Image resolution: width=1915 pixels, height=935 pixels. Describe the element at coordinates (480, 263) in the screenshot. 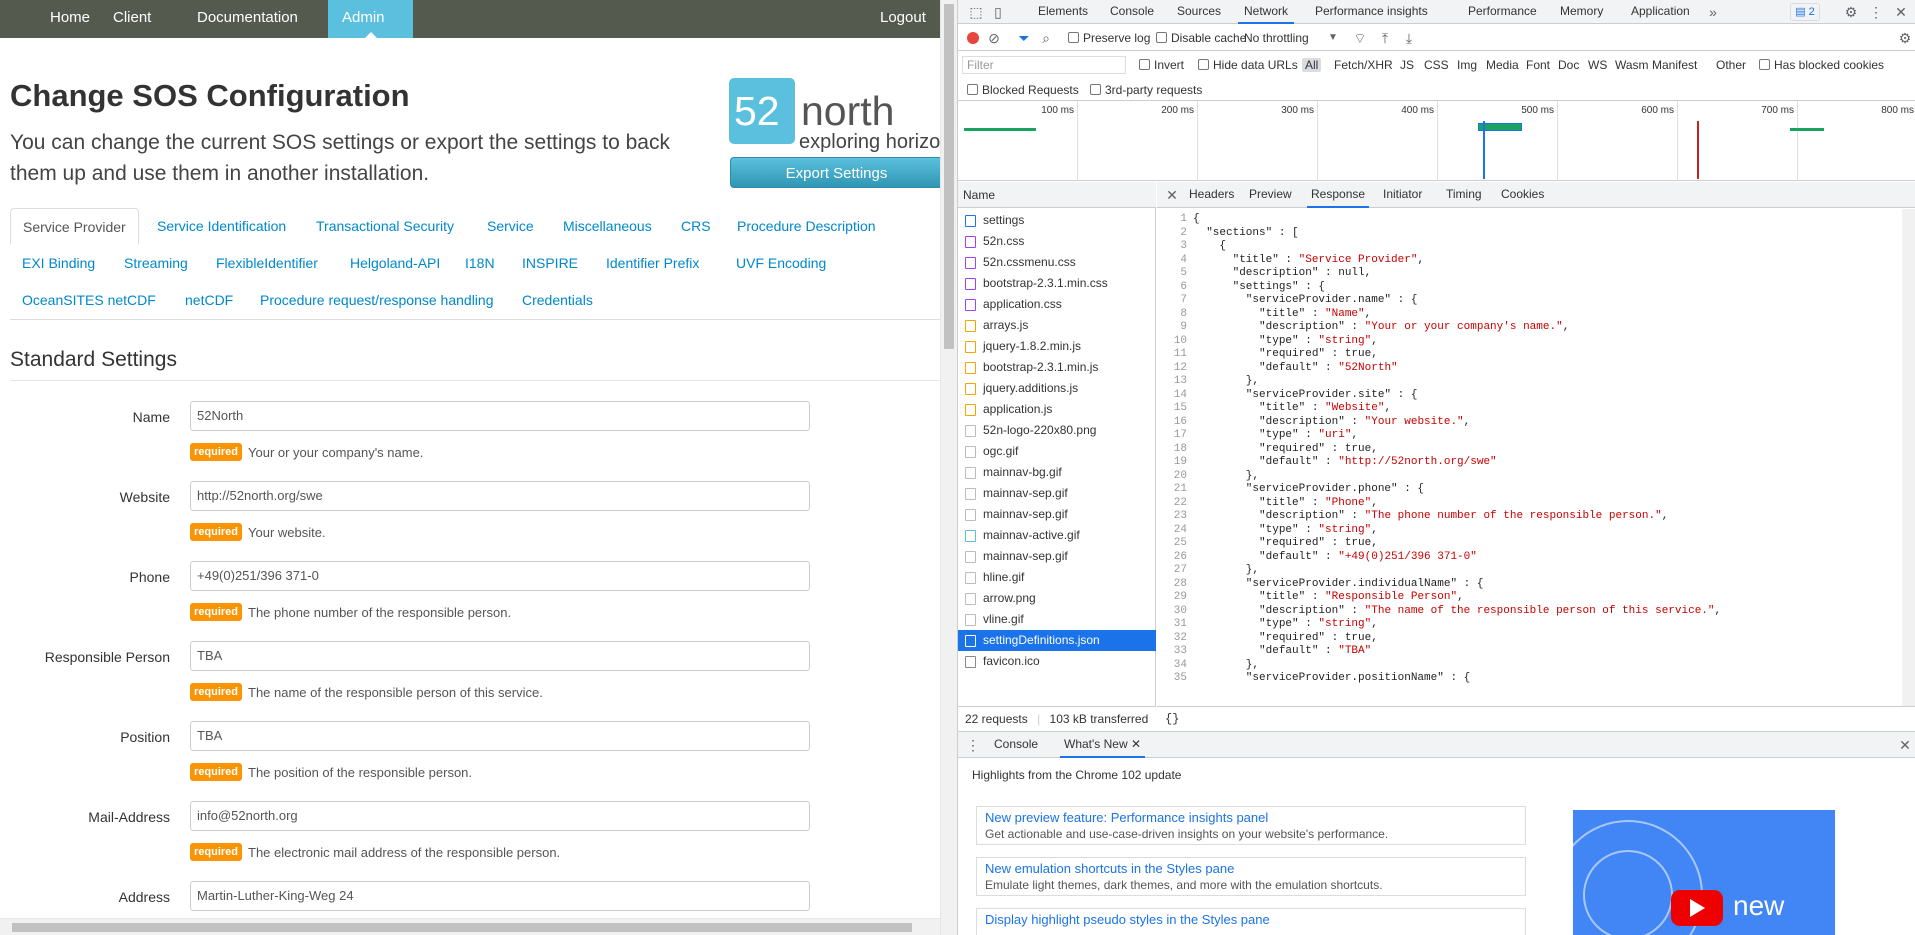

I see `tab-i18n: I18N` at that location.